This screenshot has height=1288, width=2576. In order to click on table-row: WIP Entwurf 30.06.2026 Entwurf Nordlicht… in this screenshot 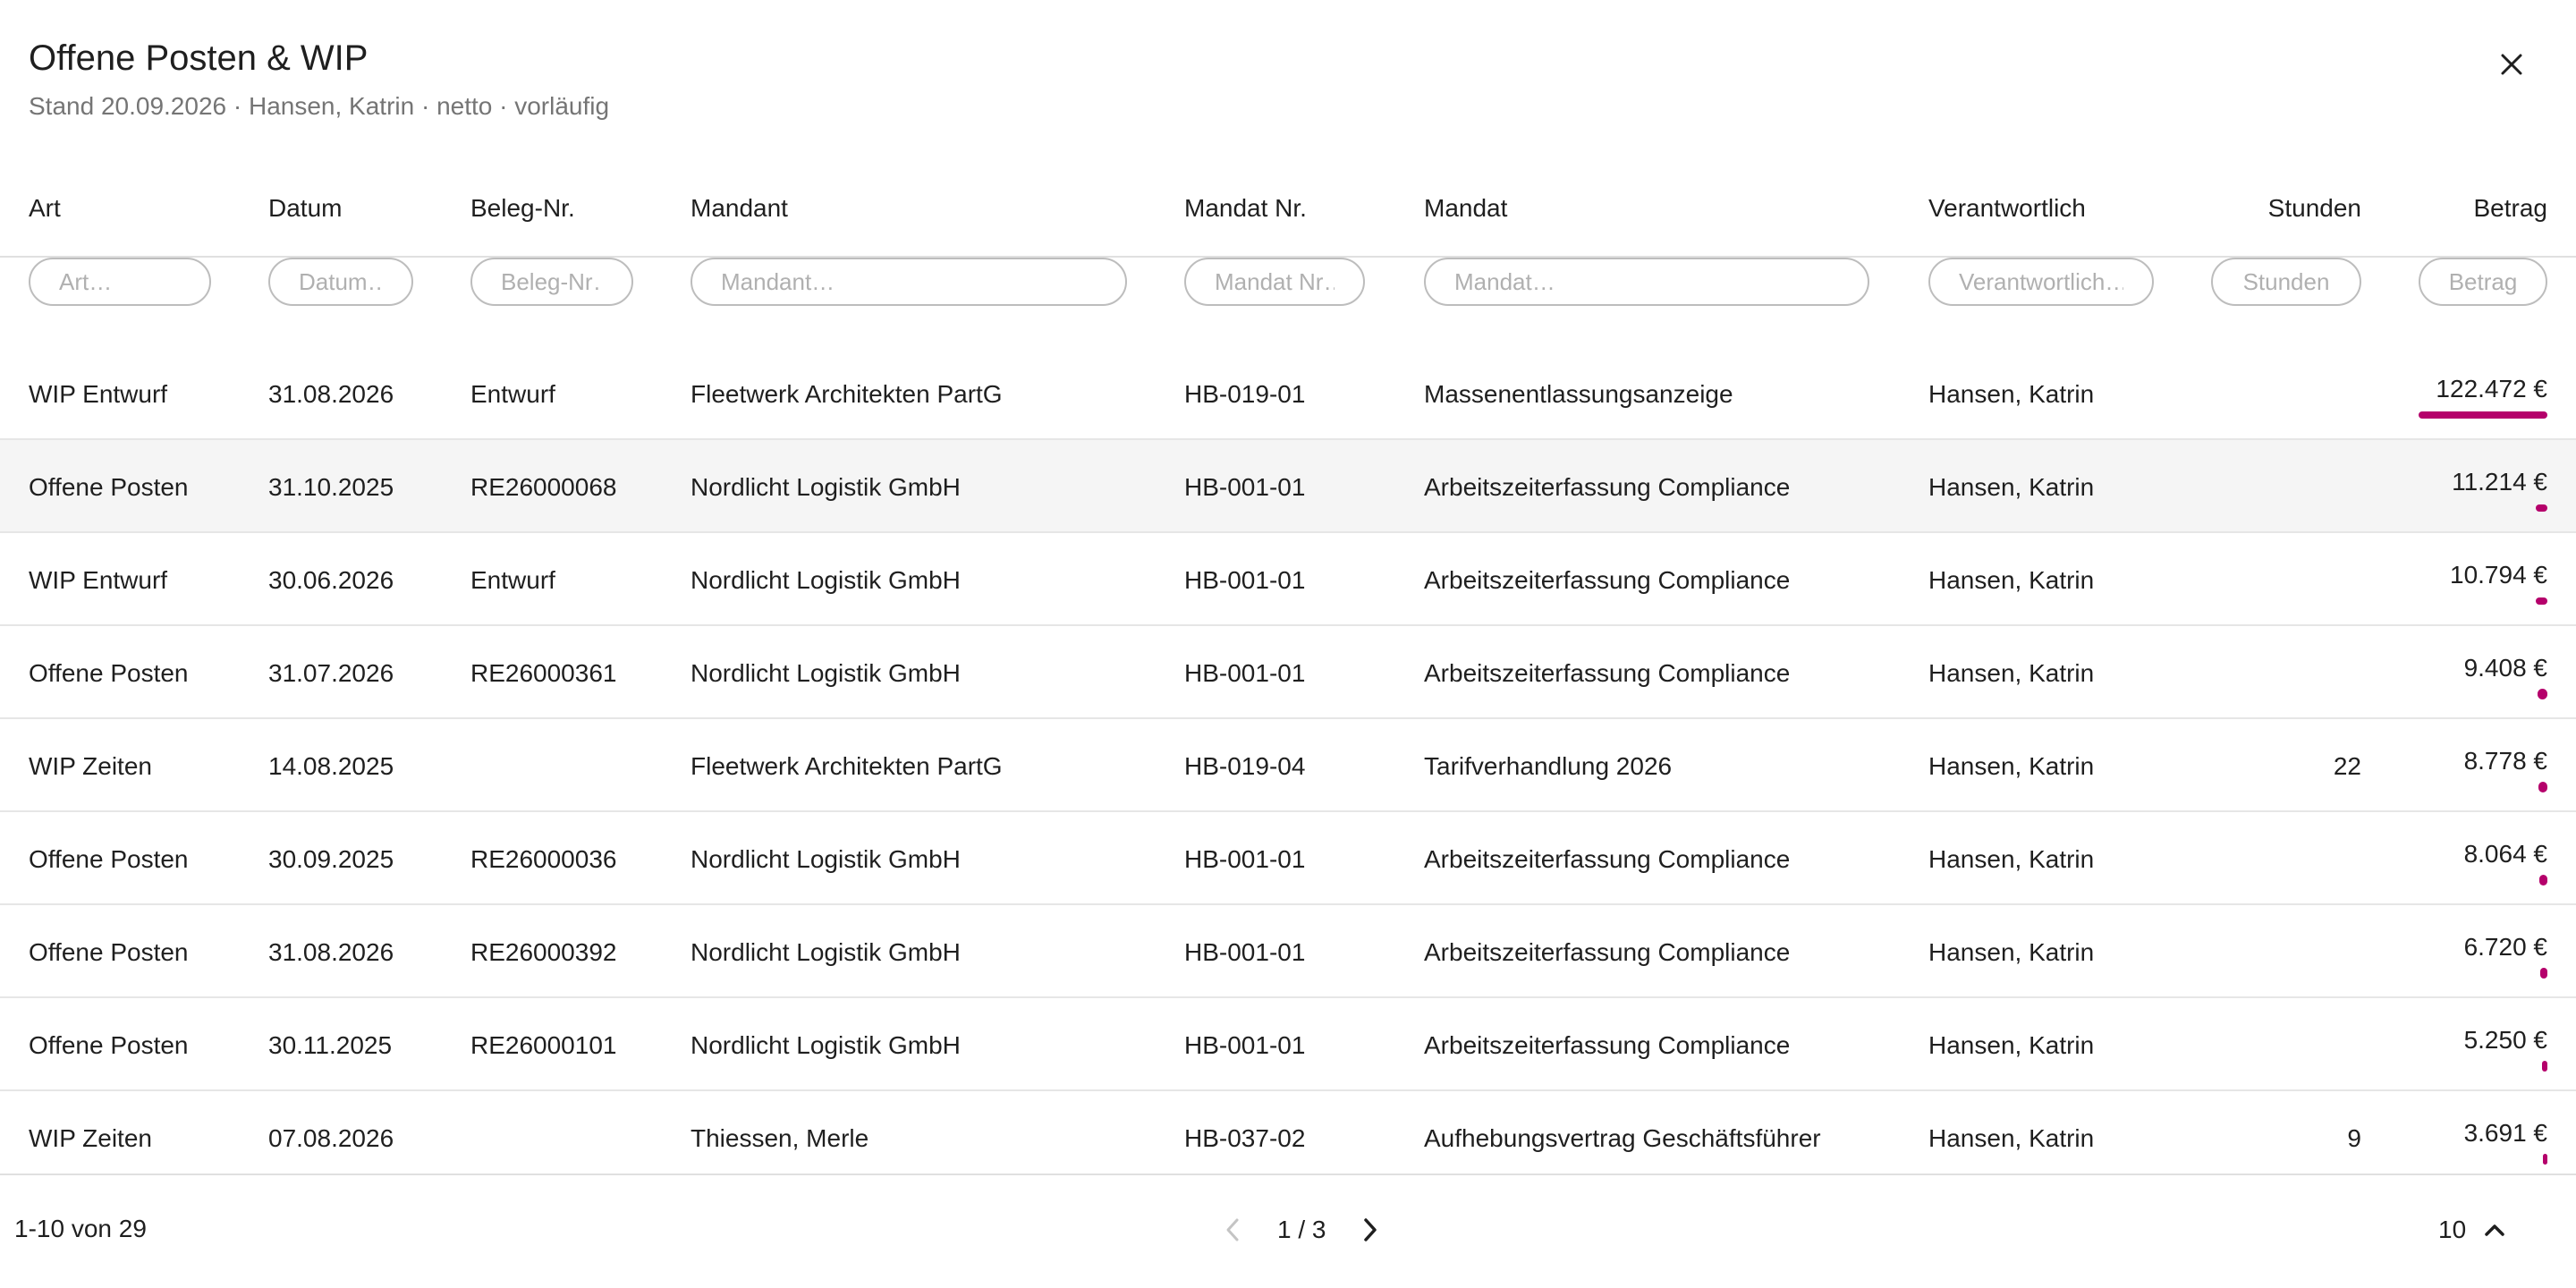, I will do `click(1288, 579)`.